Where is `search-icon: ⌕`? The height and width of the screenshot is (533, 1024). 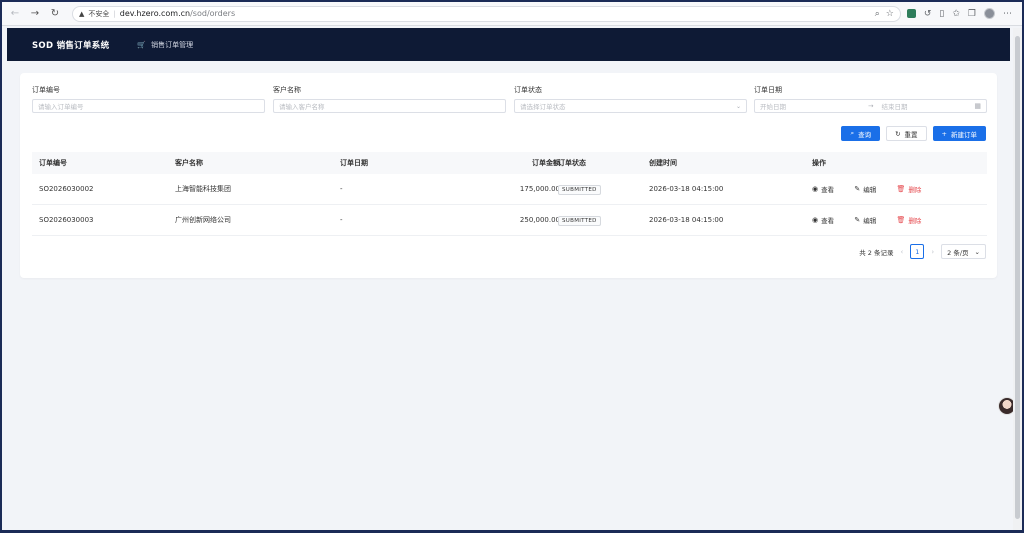 search-icon: ⌕ is located at coordinates (852, 133).